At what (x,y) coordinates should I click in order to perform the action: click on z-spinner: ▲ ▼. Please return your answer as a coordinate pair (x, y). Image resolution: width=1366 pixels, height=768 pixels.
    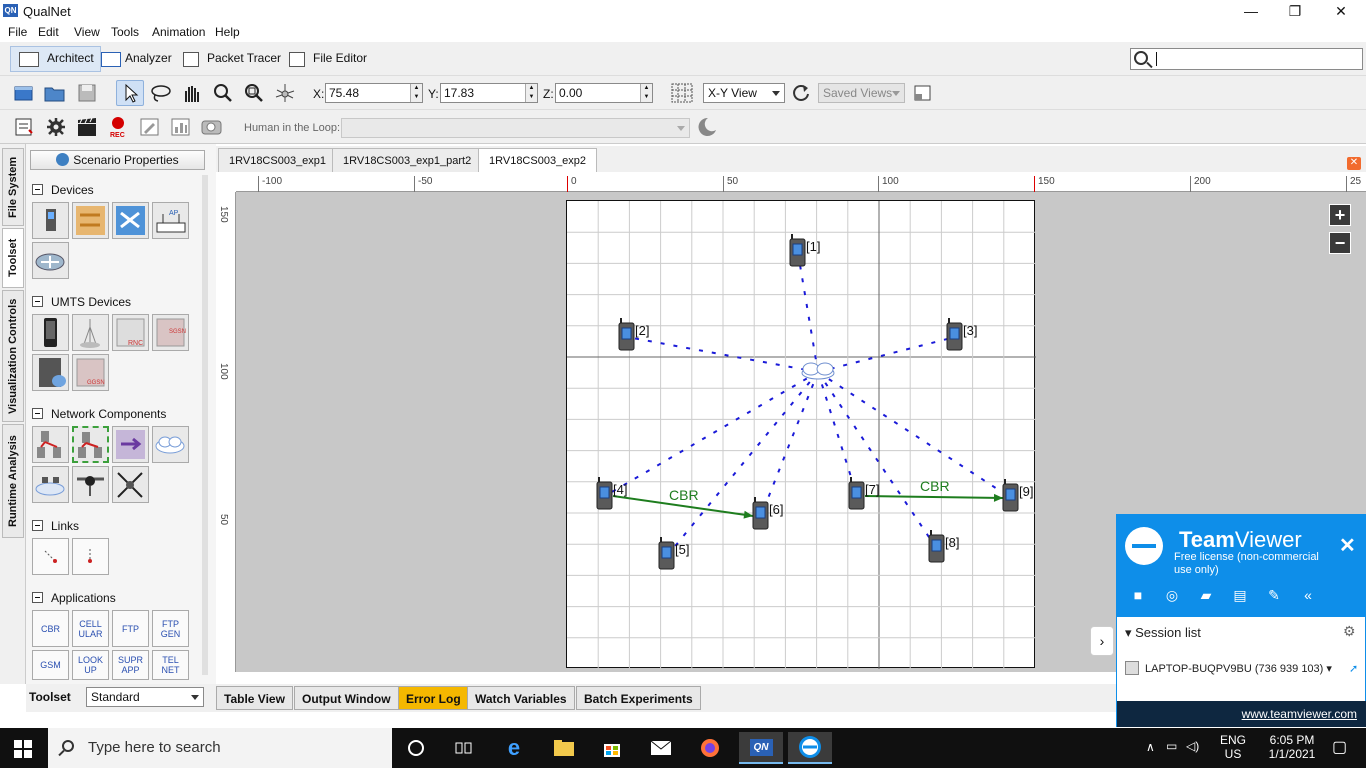
    Looking at the image, I should click on (646, 93).